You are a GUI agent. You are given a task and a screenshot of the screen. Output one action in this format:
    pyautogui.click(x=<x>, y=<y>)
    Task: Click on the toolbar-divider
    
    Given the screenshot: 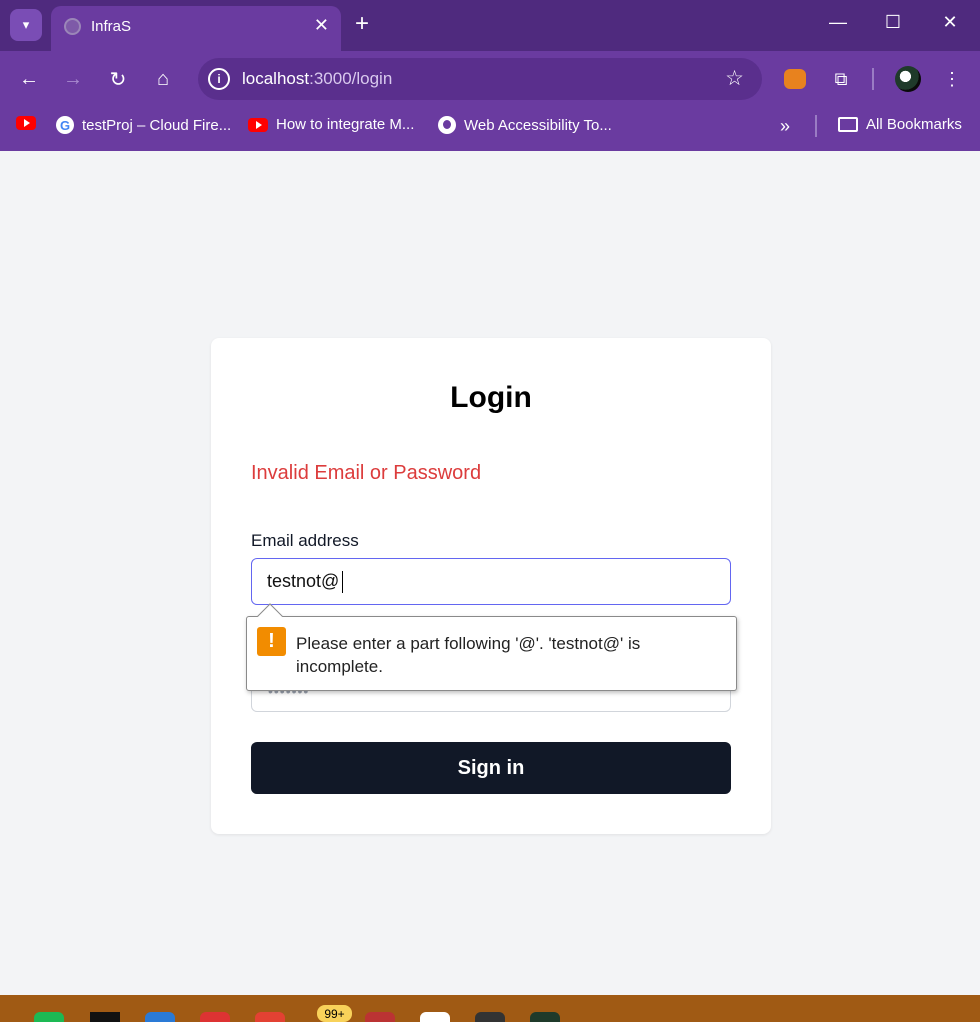 What is the action you would take?
    pyautogui.click(x=873, y=79)
    